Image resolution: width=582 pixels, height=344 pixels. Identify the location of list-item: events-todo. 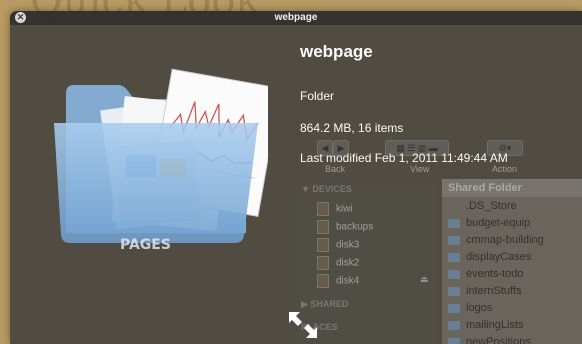
(485, 274).